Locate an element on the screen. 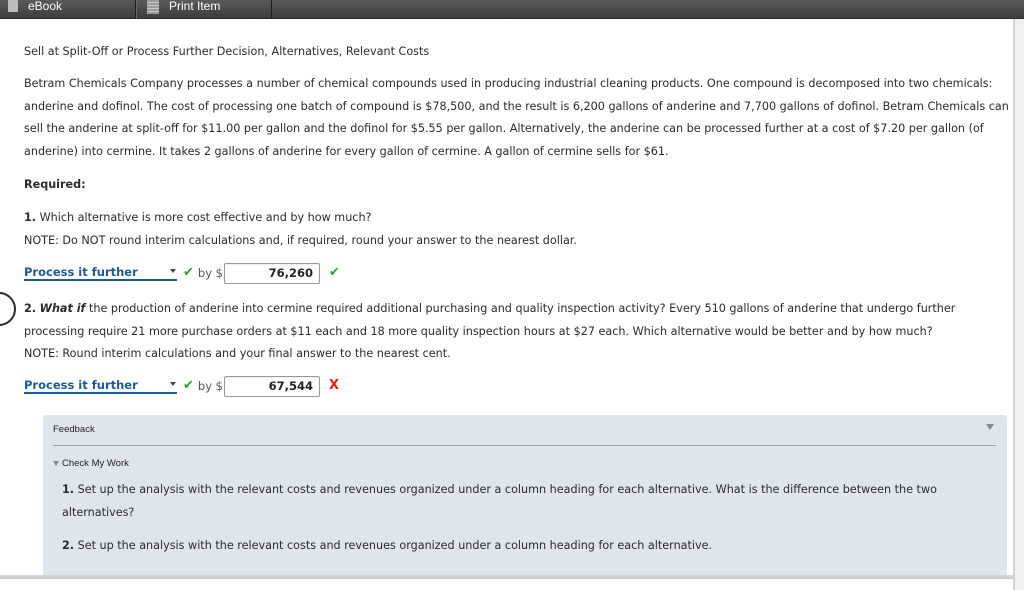 This screenshot has height=590, width=1024. ebook-label: eBook is located at coordinates (45, 6).